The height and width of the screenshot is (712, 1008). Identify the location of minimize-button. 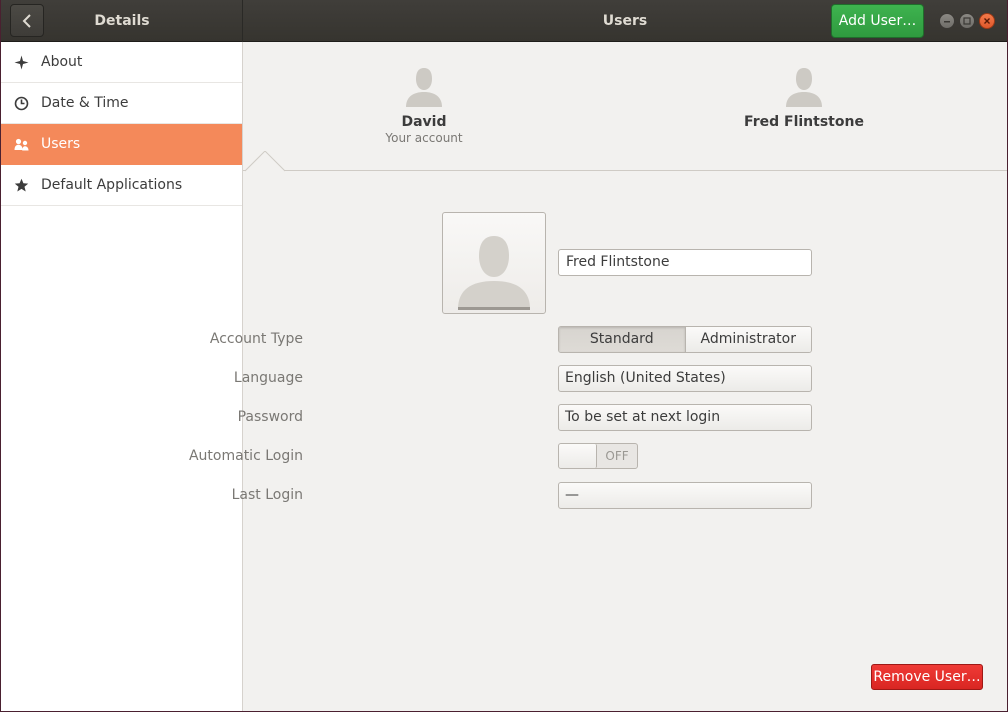
(947, 21).